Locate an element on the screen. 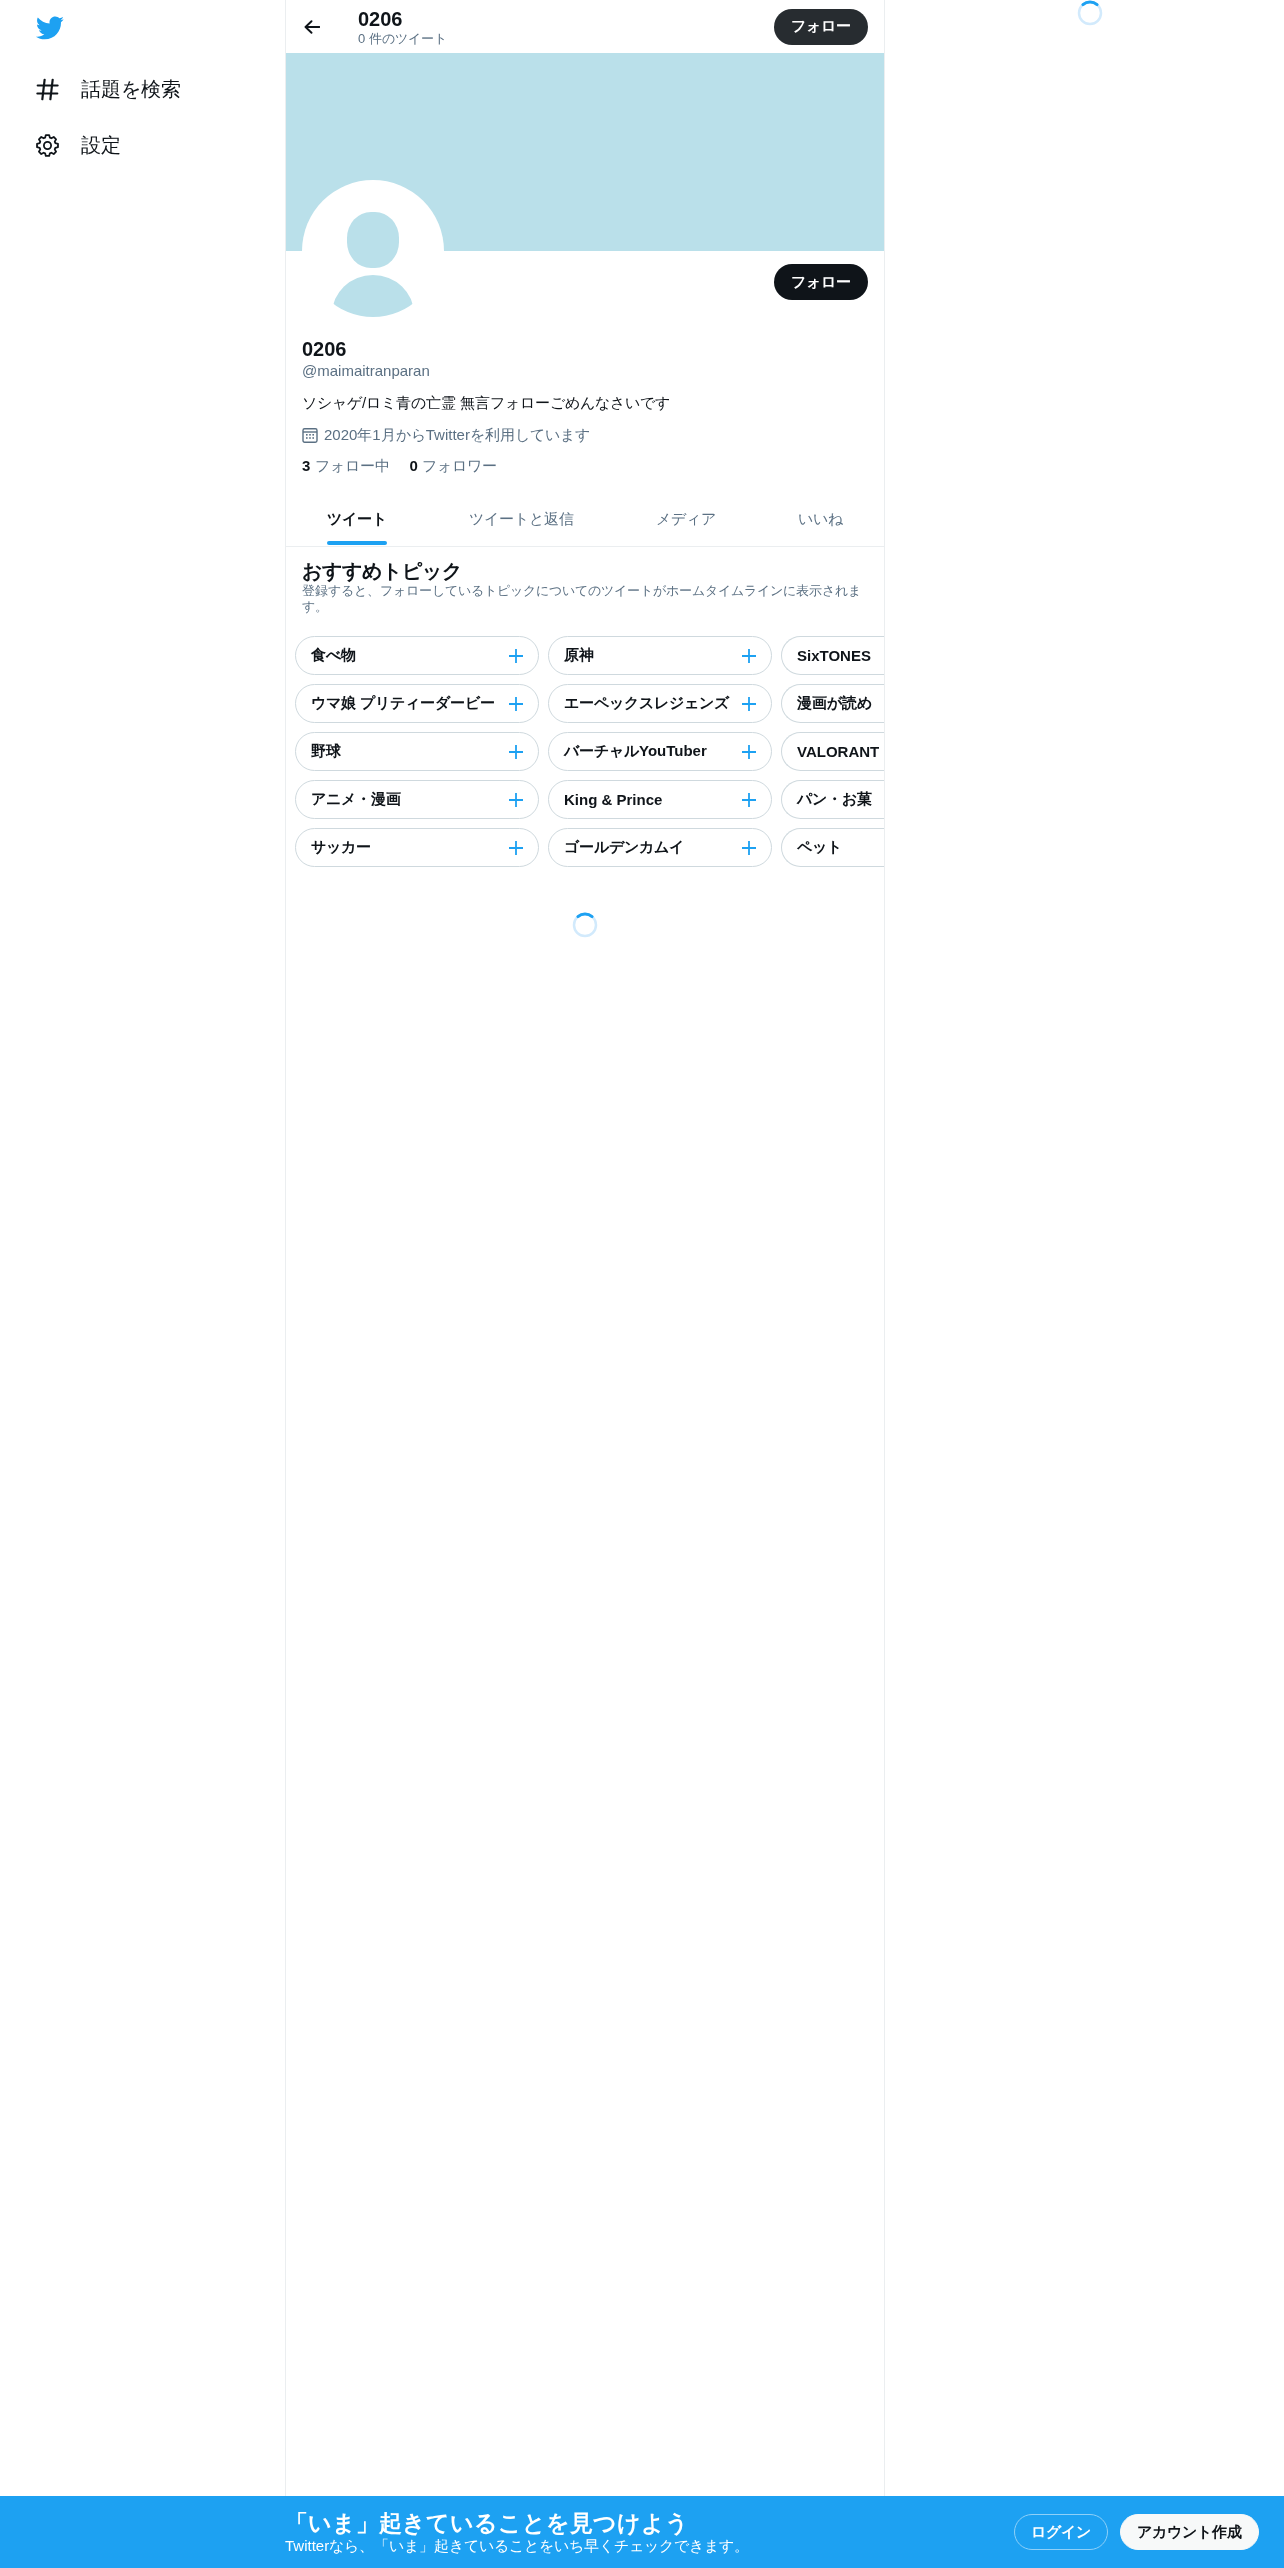 The width and height of the screenshot is (1284, 2568). topic-chip: バーチャルYouTuber is located at coordinates (660, 751).